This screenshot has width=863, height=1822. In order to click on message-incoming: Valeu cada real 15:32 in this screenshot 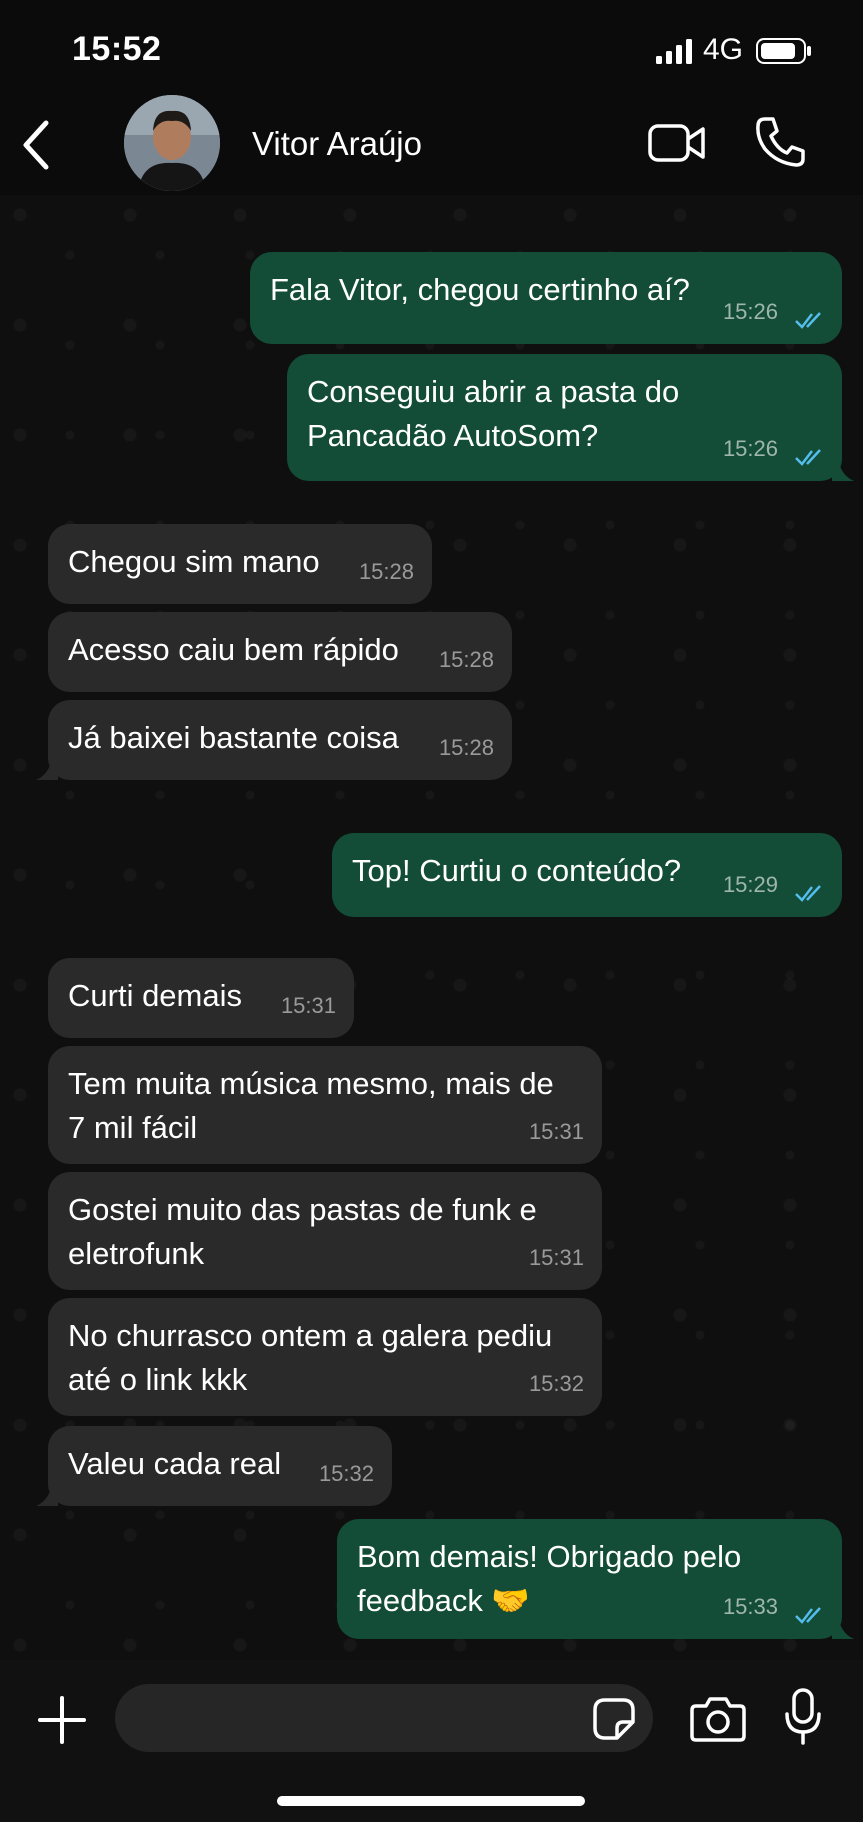, I will do `click(220, 1466)`.